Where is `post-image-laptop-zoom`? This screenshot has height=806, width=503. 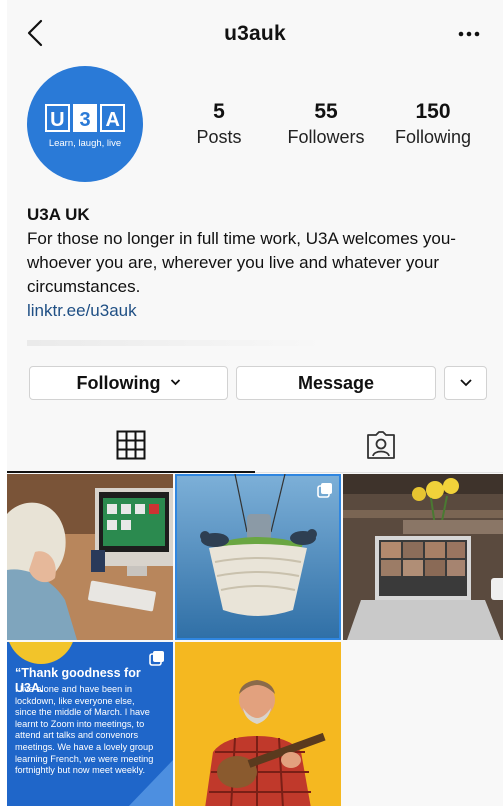
post-image-laptop-zoom is located at coordinates (423, 557).